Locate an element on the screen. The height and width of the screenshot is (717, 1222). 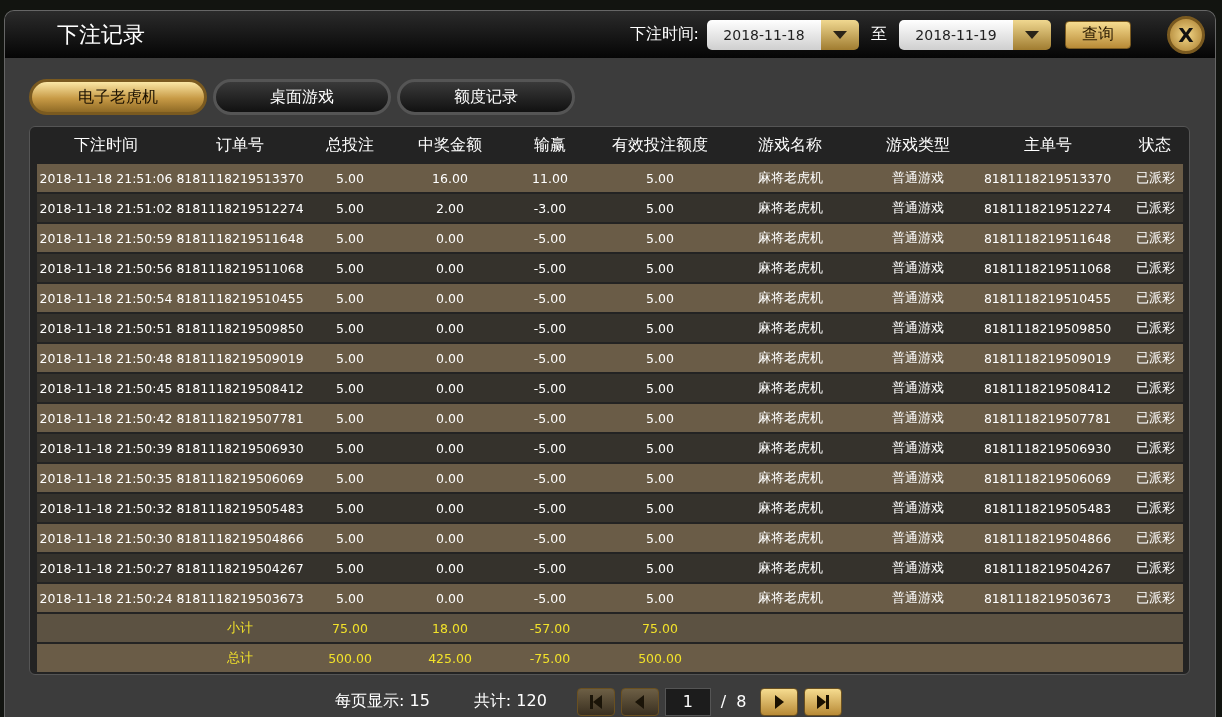
table-cell: 8181118219508412 is located at coordinates (240, 388).